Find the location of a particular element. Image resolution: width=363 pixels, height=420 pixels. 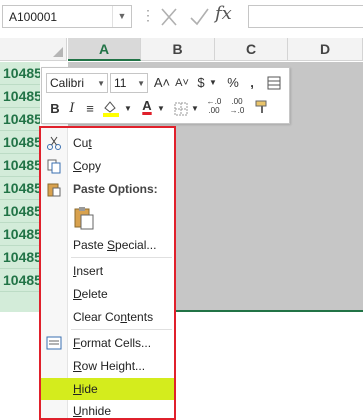

menu-item-clear-contents: Clear Contents is located at coordinates (107, 317).